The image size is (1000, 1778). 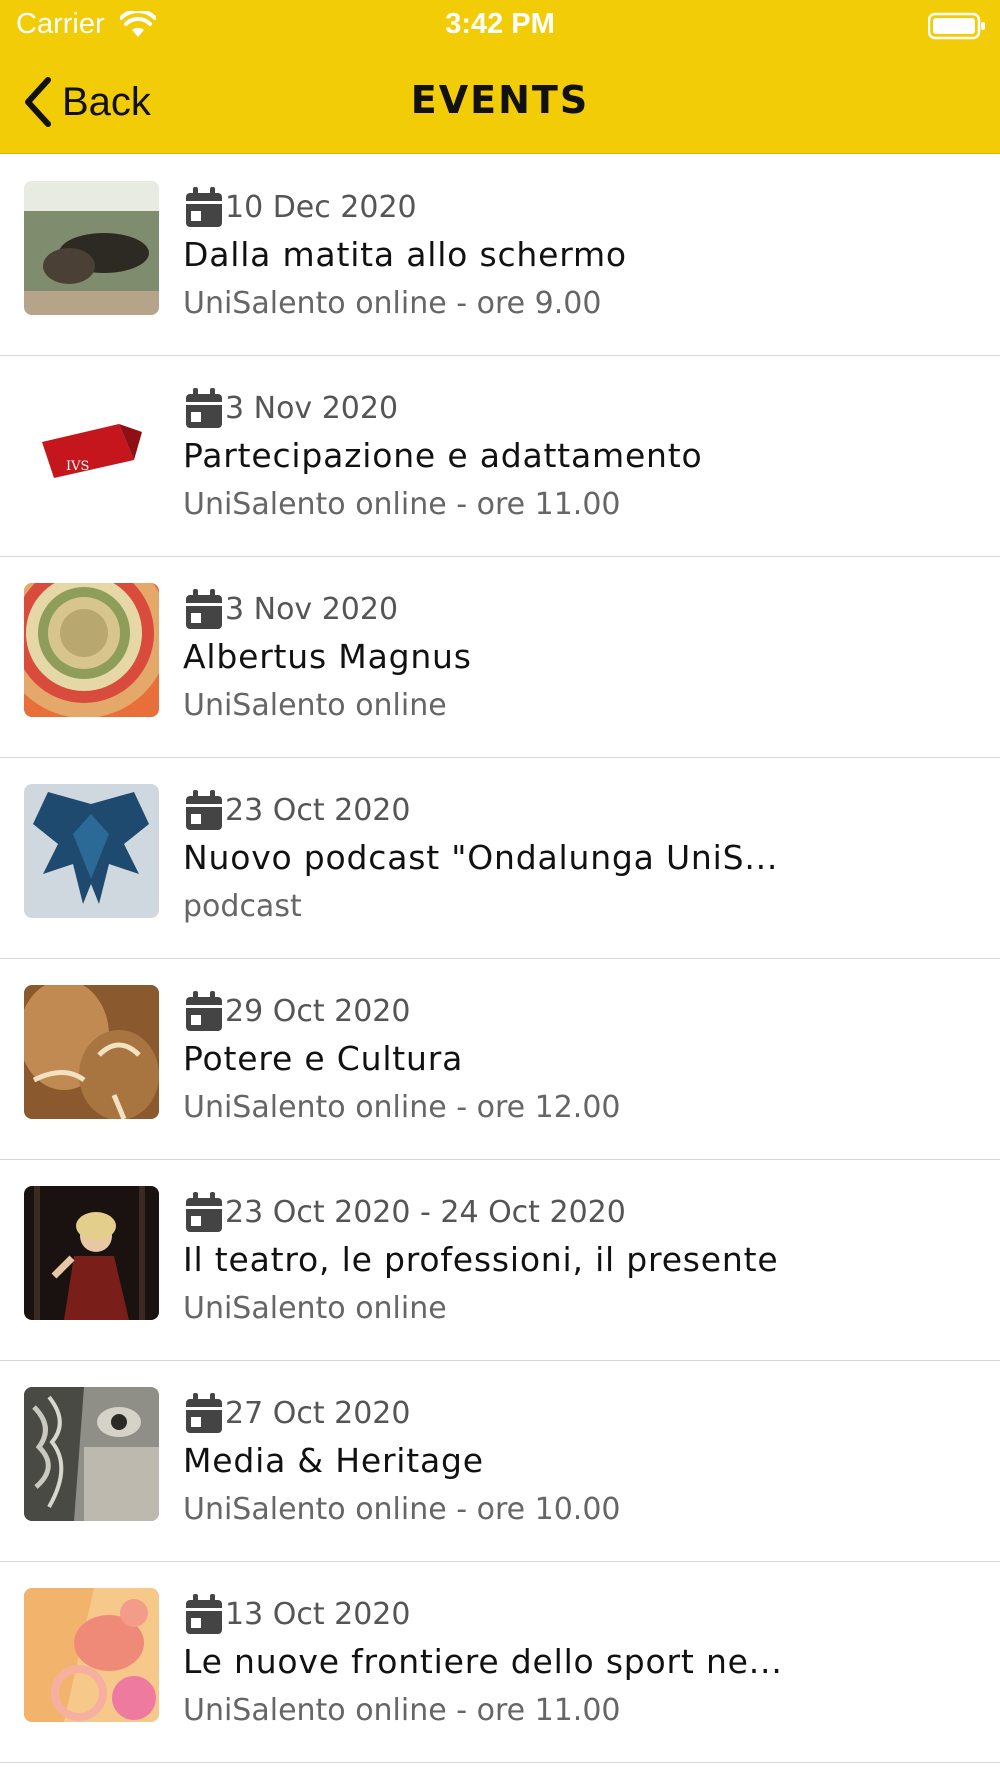 I want to click on status-bar: Carrier 3:42 PM, so click(x=500, y=25).